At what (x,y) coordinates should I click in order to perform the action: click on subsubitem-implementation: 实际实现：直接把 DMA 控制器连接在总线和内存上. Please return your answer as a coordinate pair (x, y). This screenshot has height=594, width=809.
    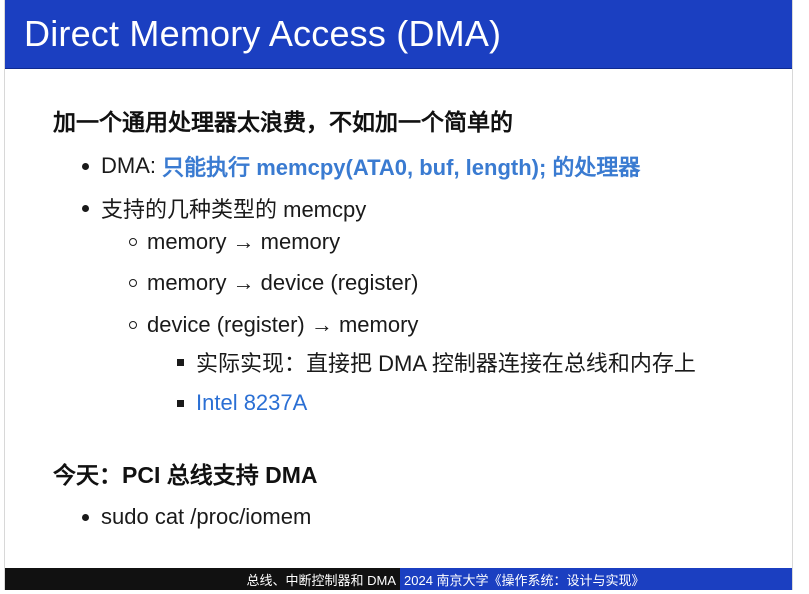
    Looking at the image, I should click on (436, 362).